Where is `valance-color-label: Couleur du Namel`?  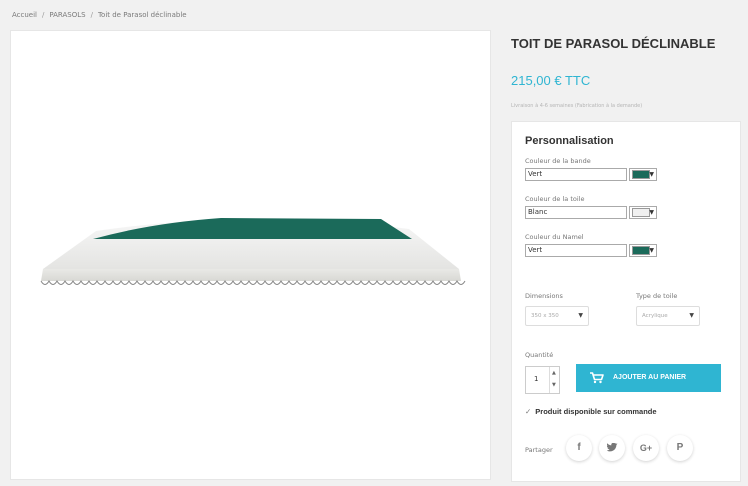 valance-color-label: Couleur du Namel is located at coordinates (554, 237).